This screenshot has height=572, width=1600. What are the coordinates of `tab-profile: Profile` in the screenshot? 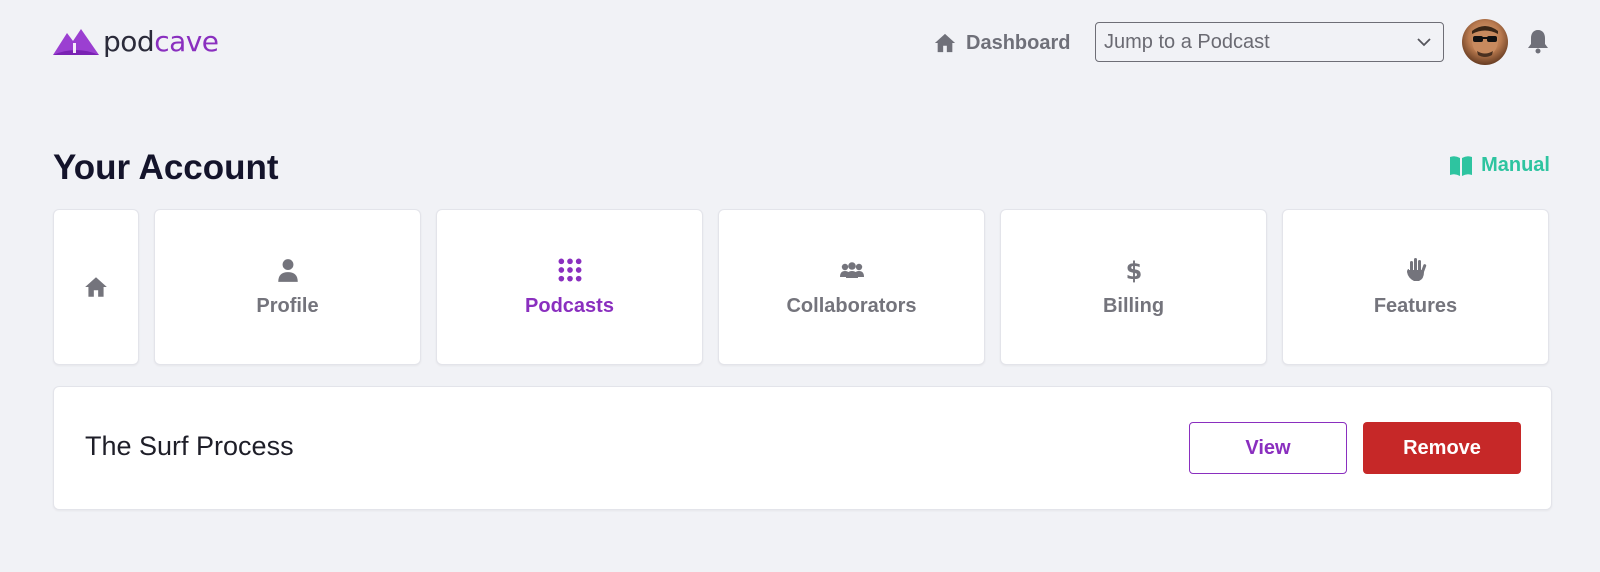 It's located at (287, 287).